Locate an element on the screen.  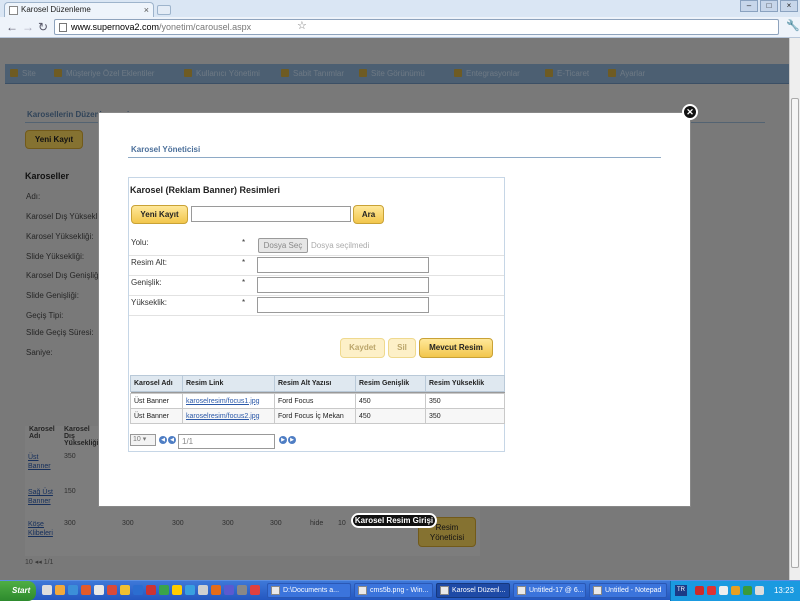
scrollbar-thumb is located at coordinates (795, 333).